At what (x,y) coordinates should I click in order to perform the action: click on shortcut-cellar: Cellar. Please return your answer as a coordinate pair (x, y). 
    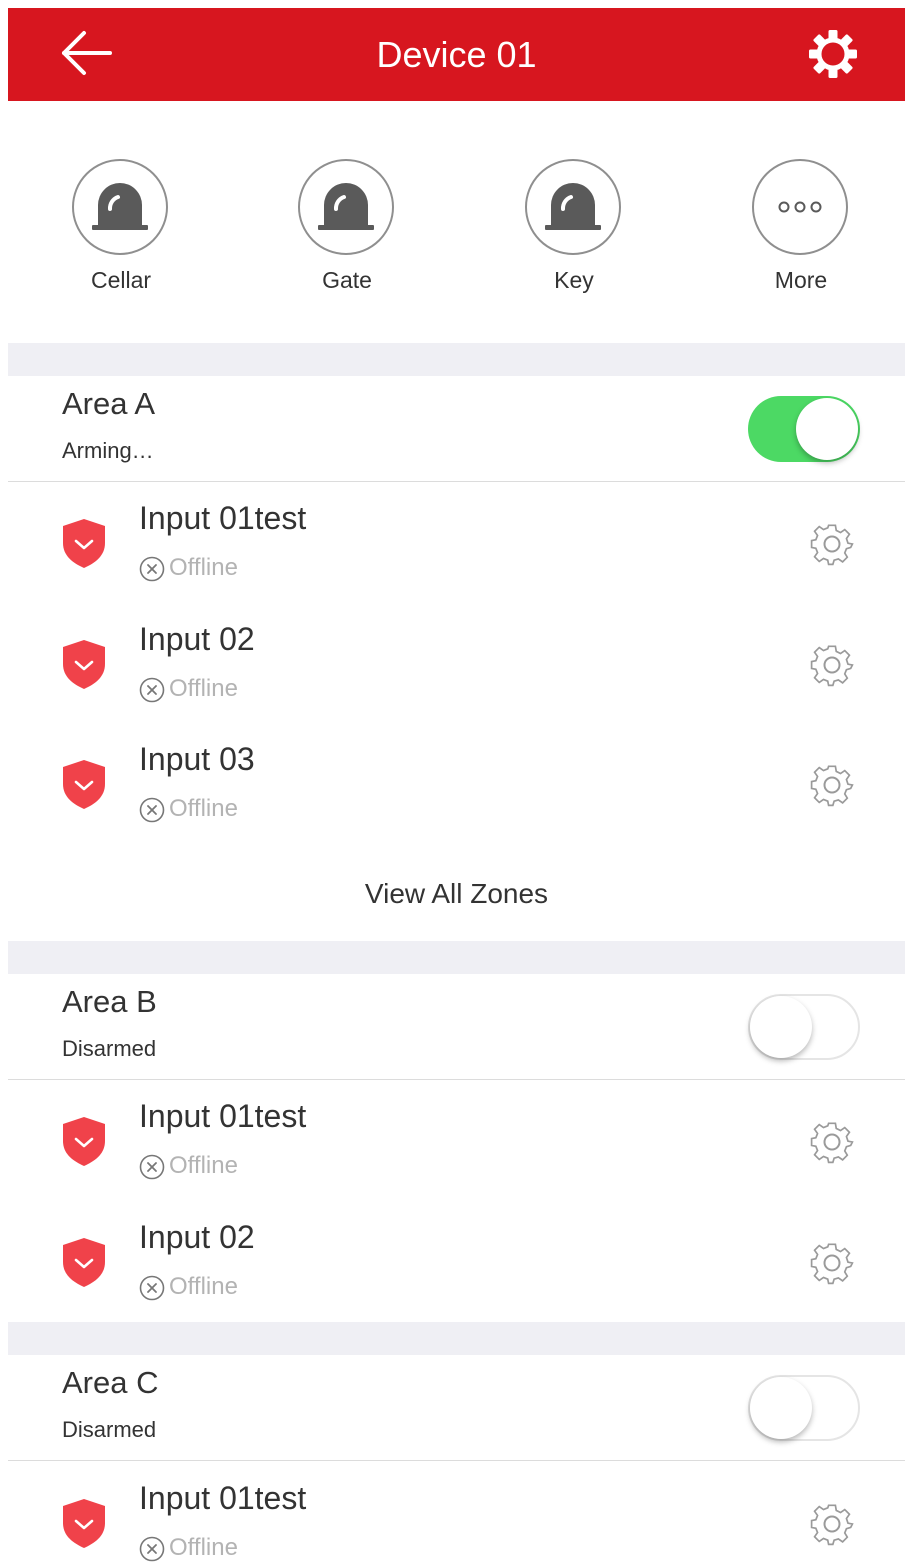
    Looking at the image, I should click on (121, 234).